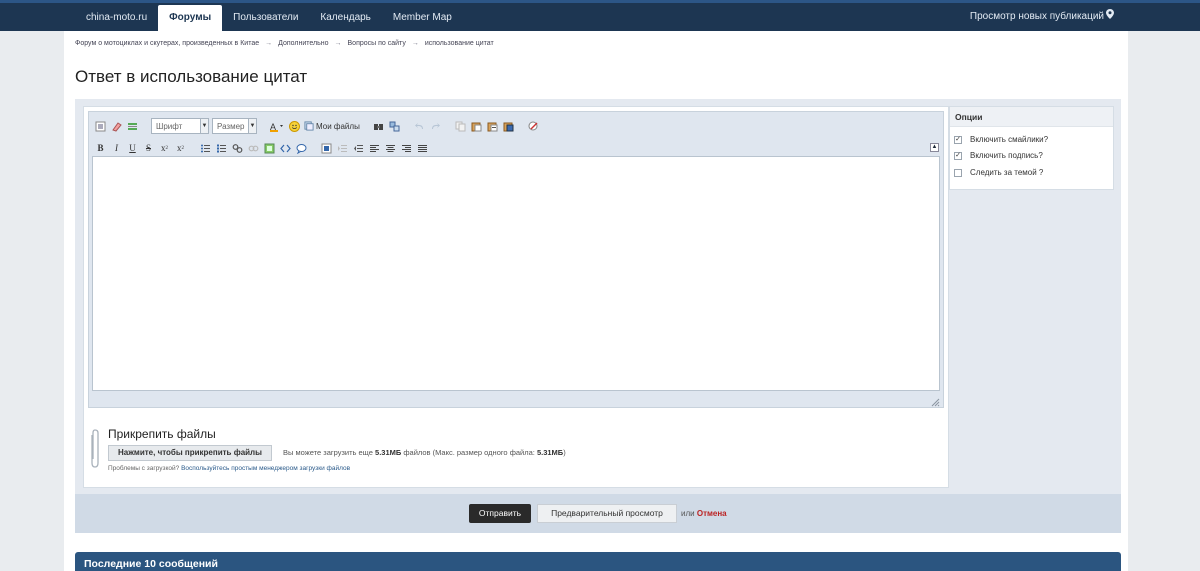 This screenshot has height=571, width=1200. What do you see at coordinates (169, 126) in the screenshot?
I see `font-select-value: Шрифт` at bounding box center [169, 126].